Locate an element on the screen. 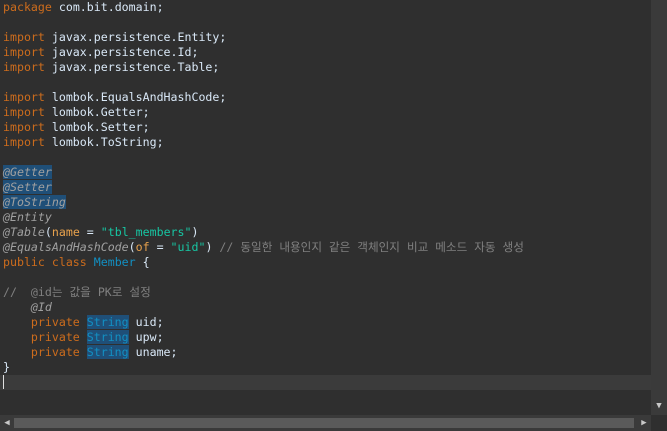  code-line-24: private String uname; is located at coordinates (90, 352).